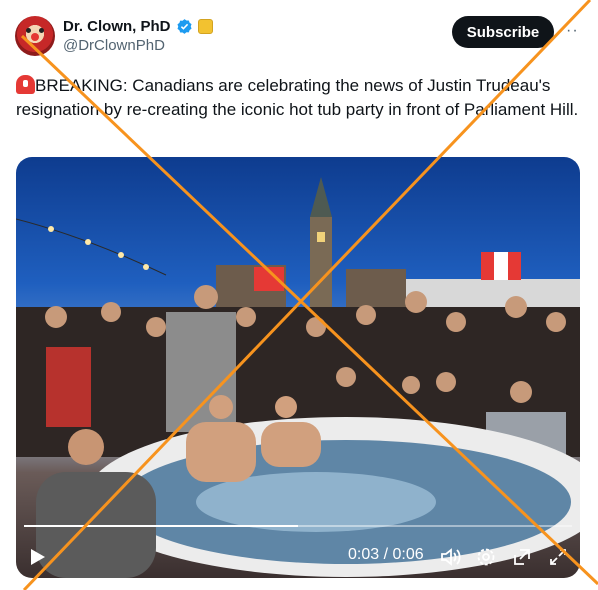 Image resolution: width=598 pixels, height=590 pixels. Describe the element at coordinates (558, 557) in the screenshot. I see `fullscreen-icon` at that location.